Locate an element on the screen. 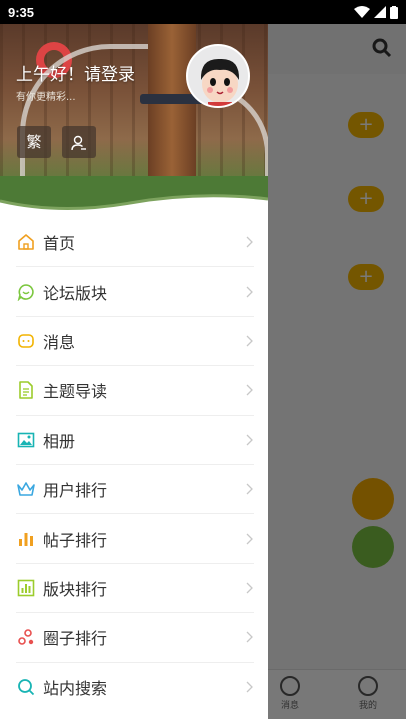 This screenshot has height=719, width=406. status-time: 9:35 is located at coordinates (21, 12).